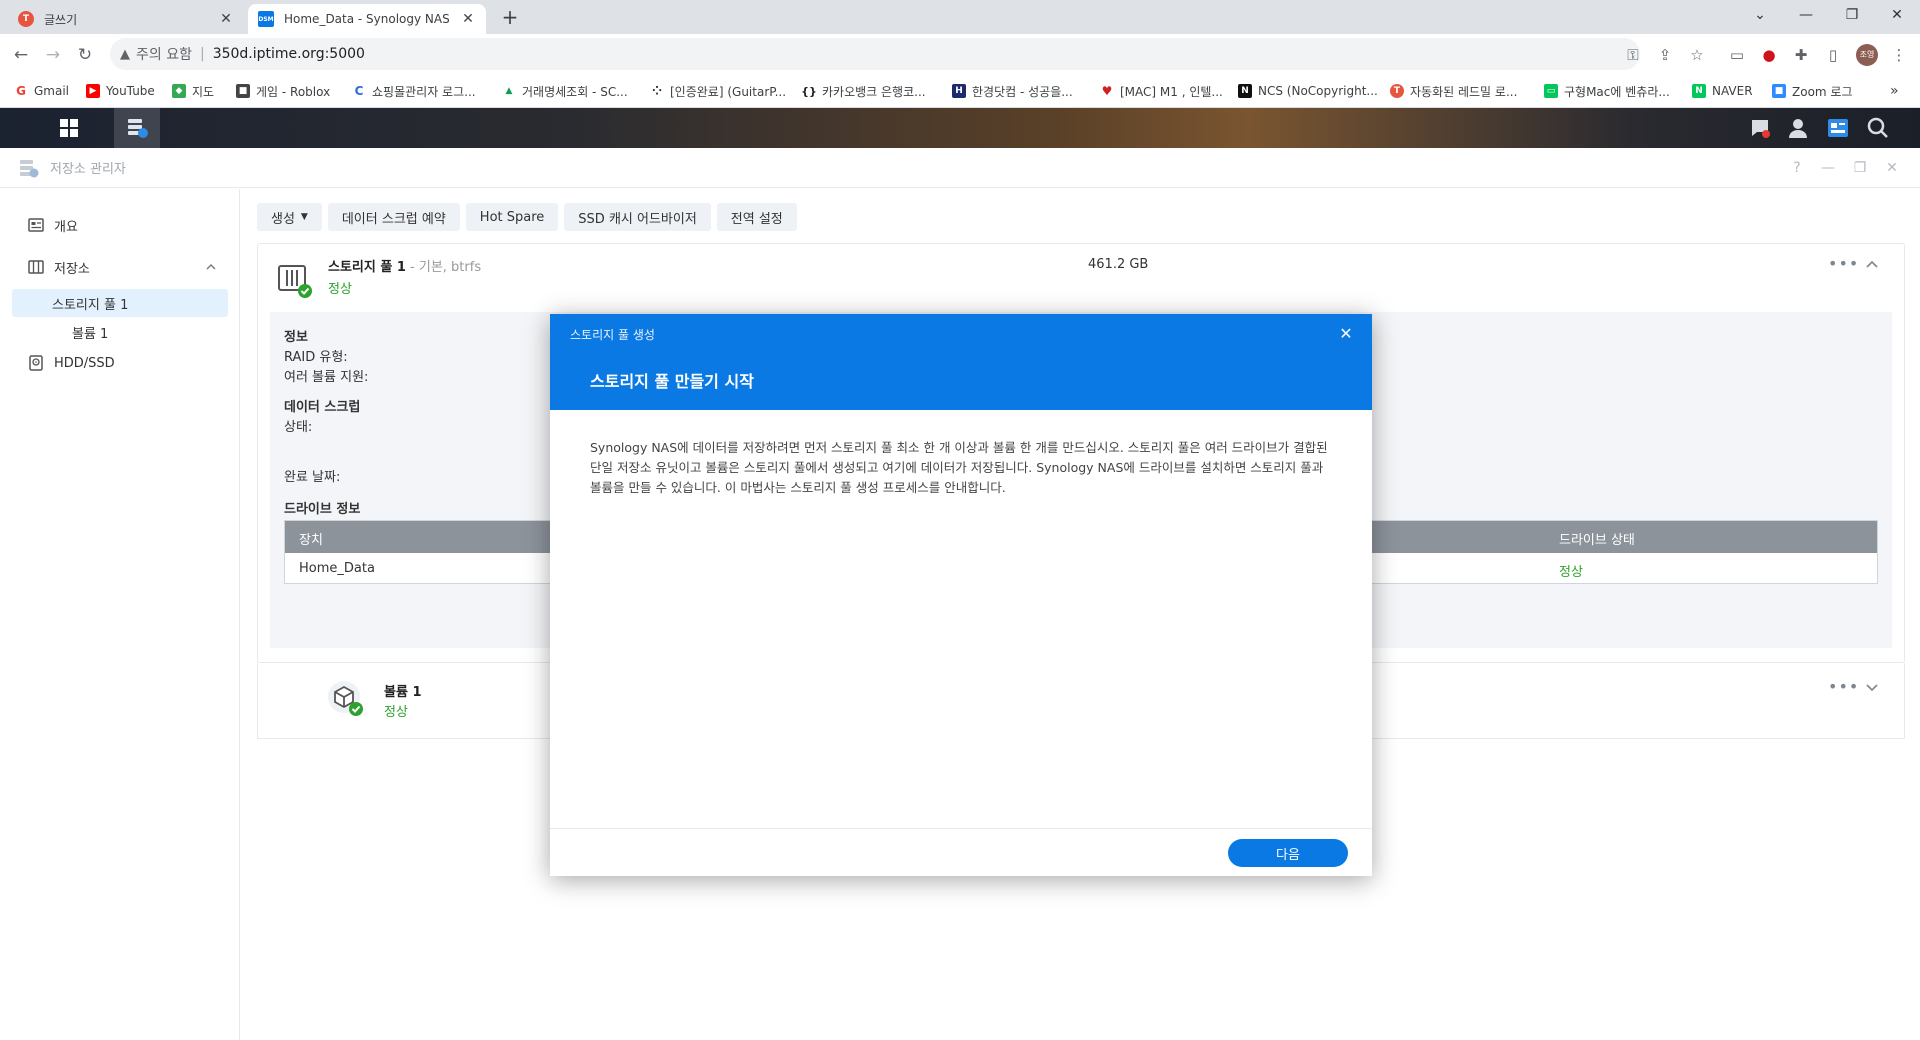 The image size is (1920, 1040). What do you see at coordinates (1878, 128) in the screenshot?
I see `search-icon` at bounding box center [1878, 128].